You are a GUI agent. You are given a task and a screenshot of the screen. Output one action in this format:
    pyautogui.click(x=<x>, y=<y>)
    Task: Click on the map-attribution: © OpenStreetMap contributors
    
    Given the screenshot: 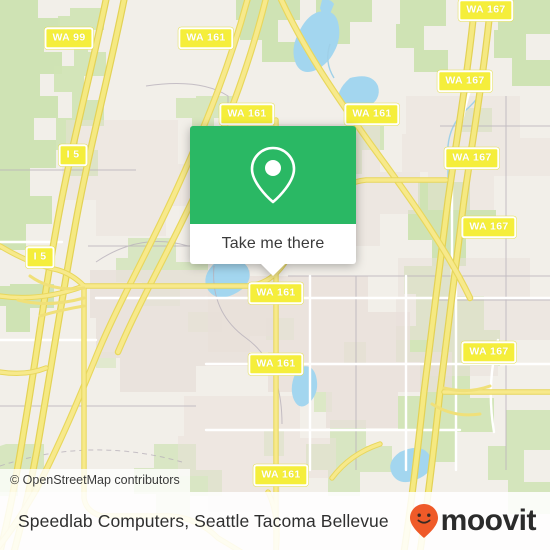 What is the action you would take?
    pyautogui.click(x=95, y=480)
    